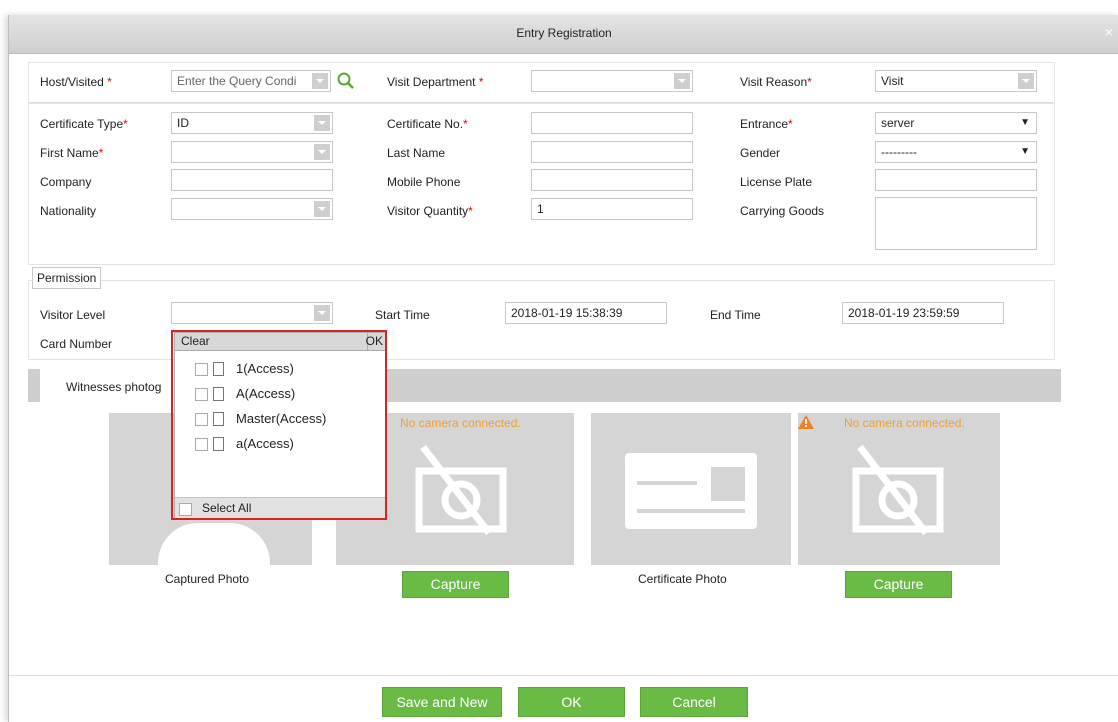  Describe the element at coordinates (279, 425) in the screenshot. I see `highlight-outline` at that location.